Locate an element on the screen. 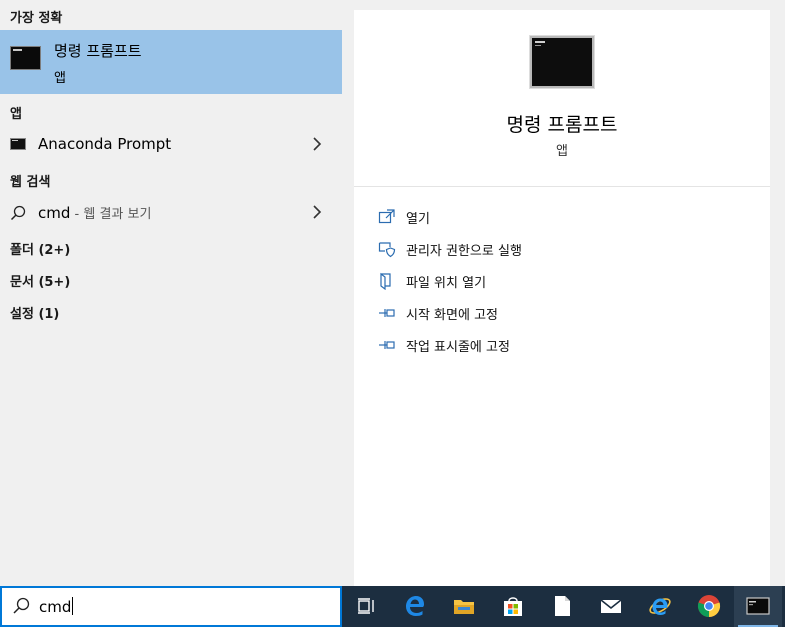 The image size is (785, 627). command-prompt-button is located at coordinates (758, 606).